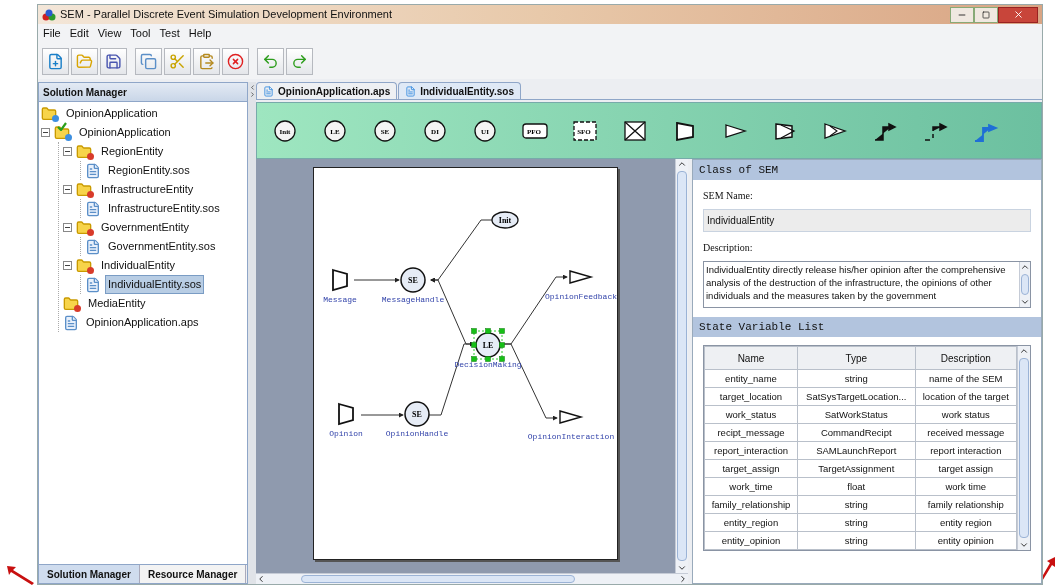 Image resolution: width=1057 pixels, height=587 pixels. I want to click on panel-tab: Resource Manager, so click(193, 574).